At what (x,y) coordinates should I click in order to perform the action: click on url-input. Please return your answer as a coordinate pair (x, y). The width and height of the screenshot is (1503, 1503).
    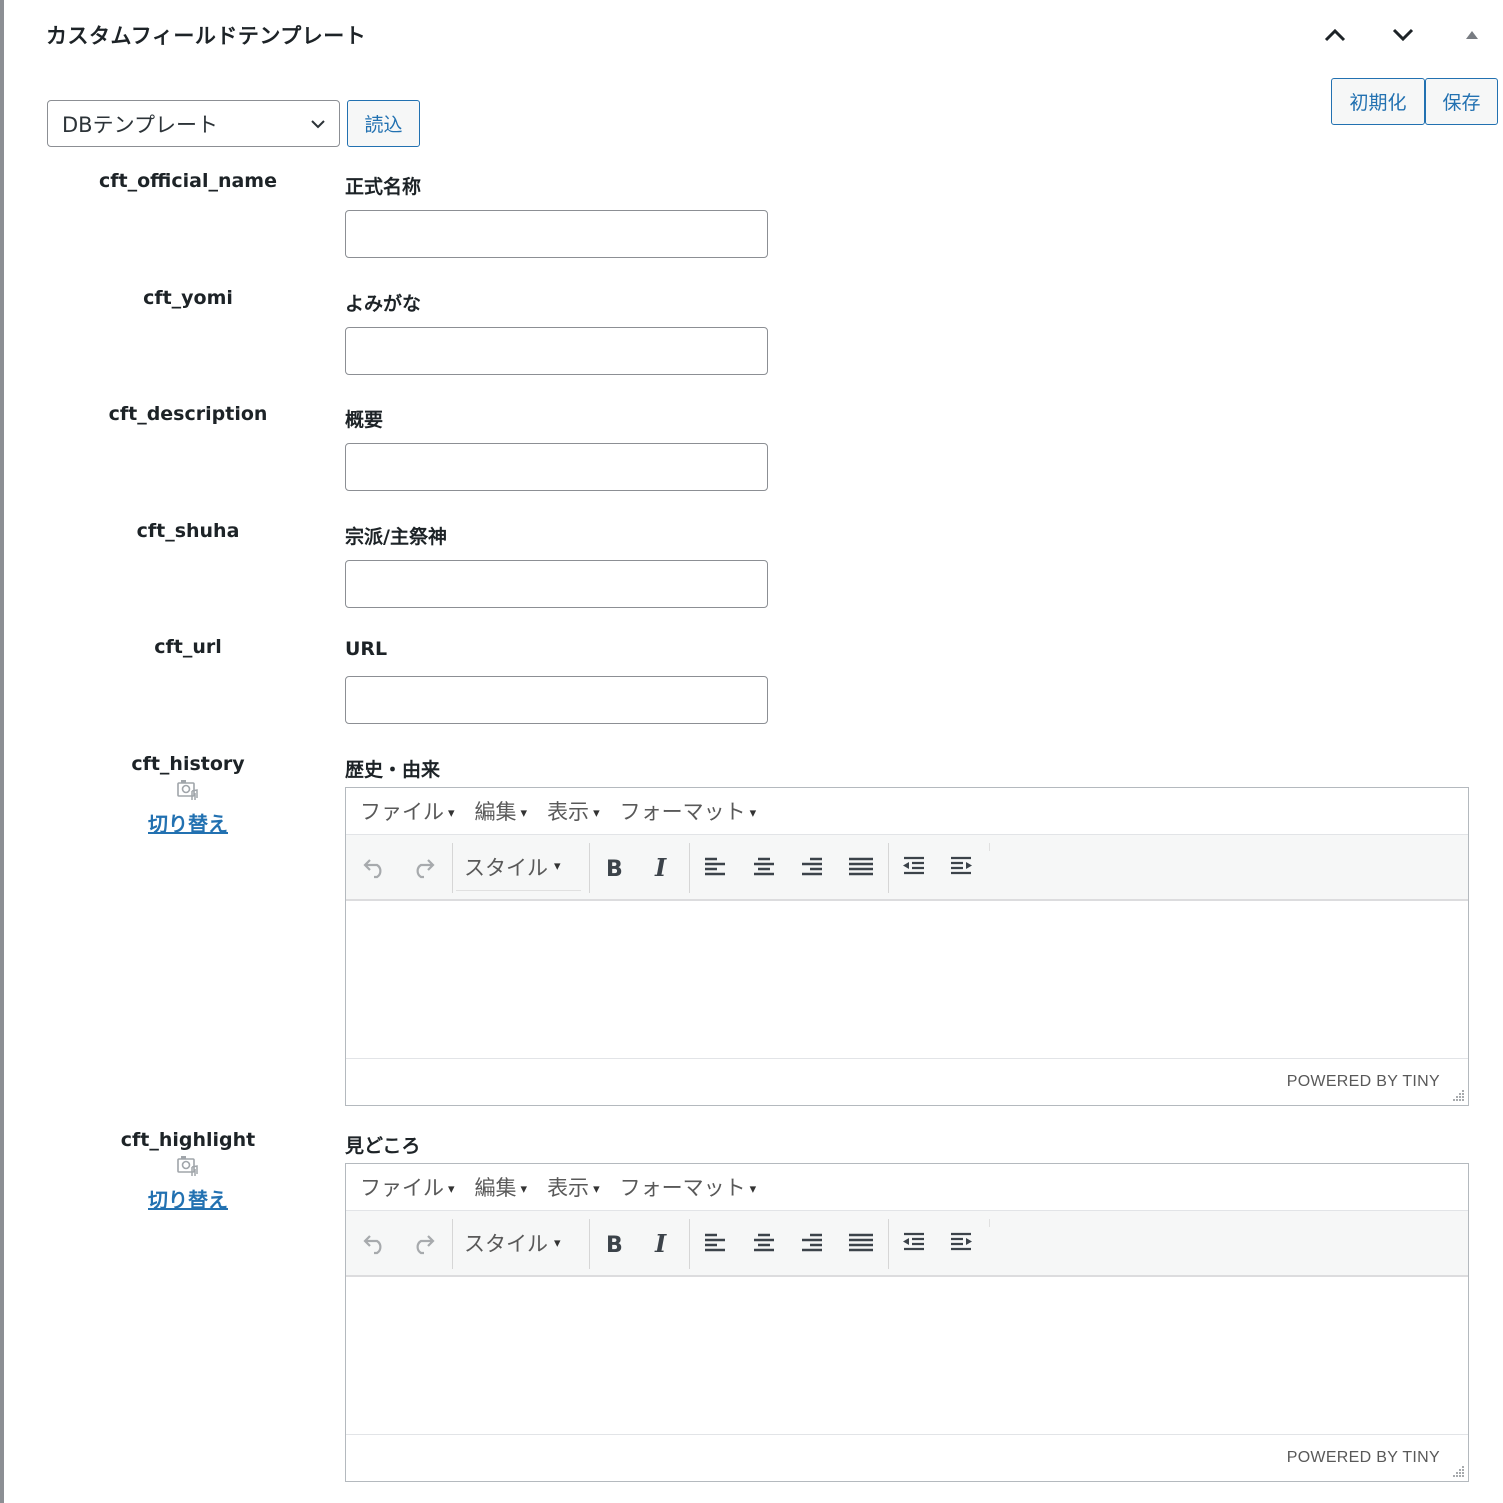
    Looking at the image, I should click on (556, 700).